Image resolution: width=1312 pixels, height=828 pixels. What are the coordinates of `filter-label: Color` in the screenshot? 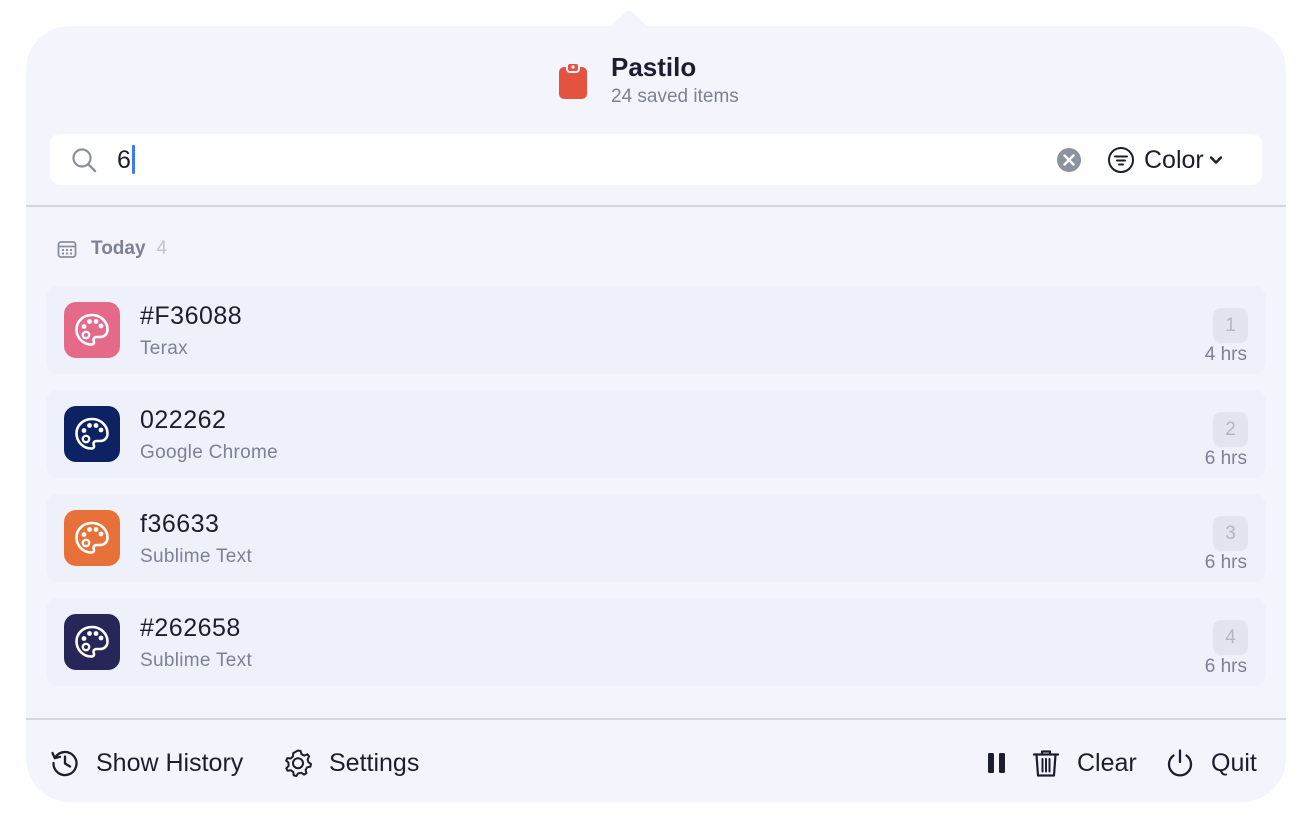 It's located at (1174, 159).